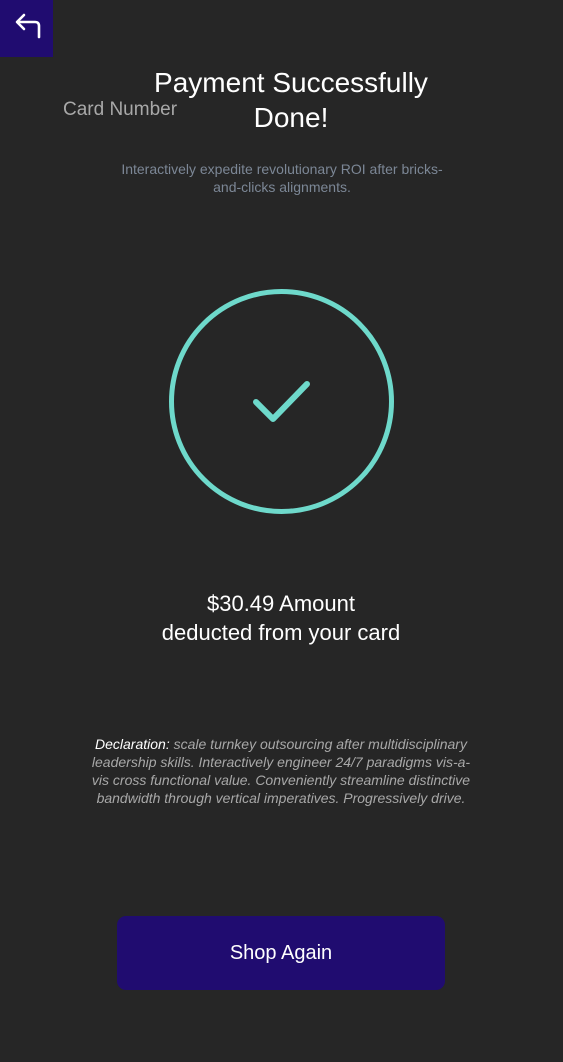 This screenshot has height=1062, width=563. What do you see at coordinates (281, 632) in the screenshot?
I see `amount-deducted-line: deducted from your card` at bounding box center [281, 632].